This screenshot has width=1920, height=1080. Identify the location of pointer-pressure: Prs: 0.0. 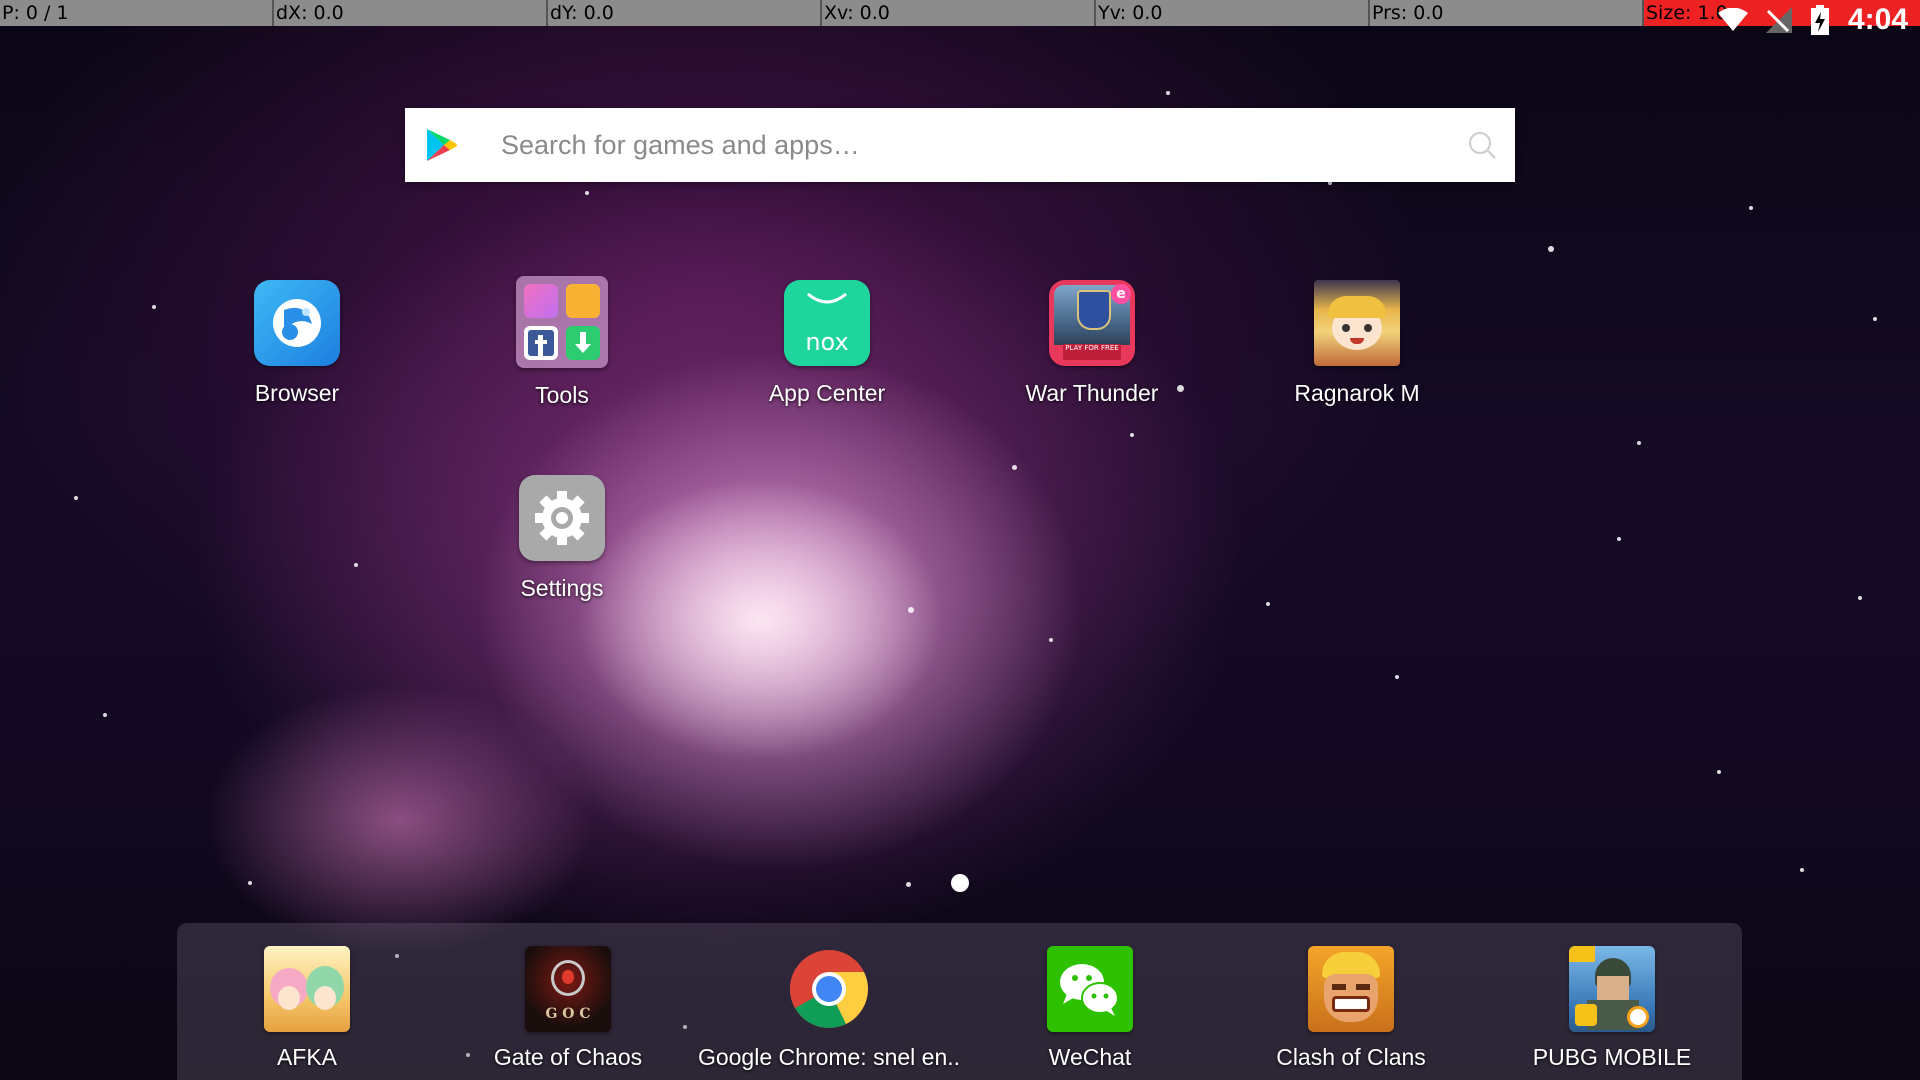
(1507, 13).